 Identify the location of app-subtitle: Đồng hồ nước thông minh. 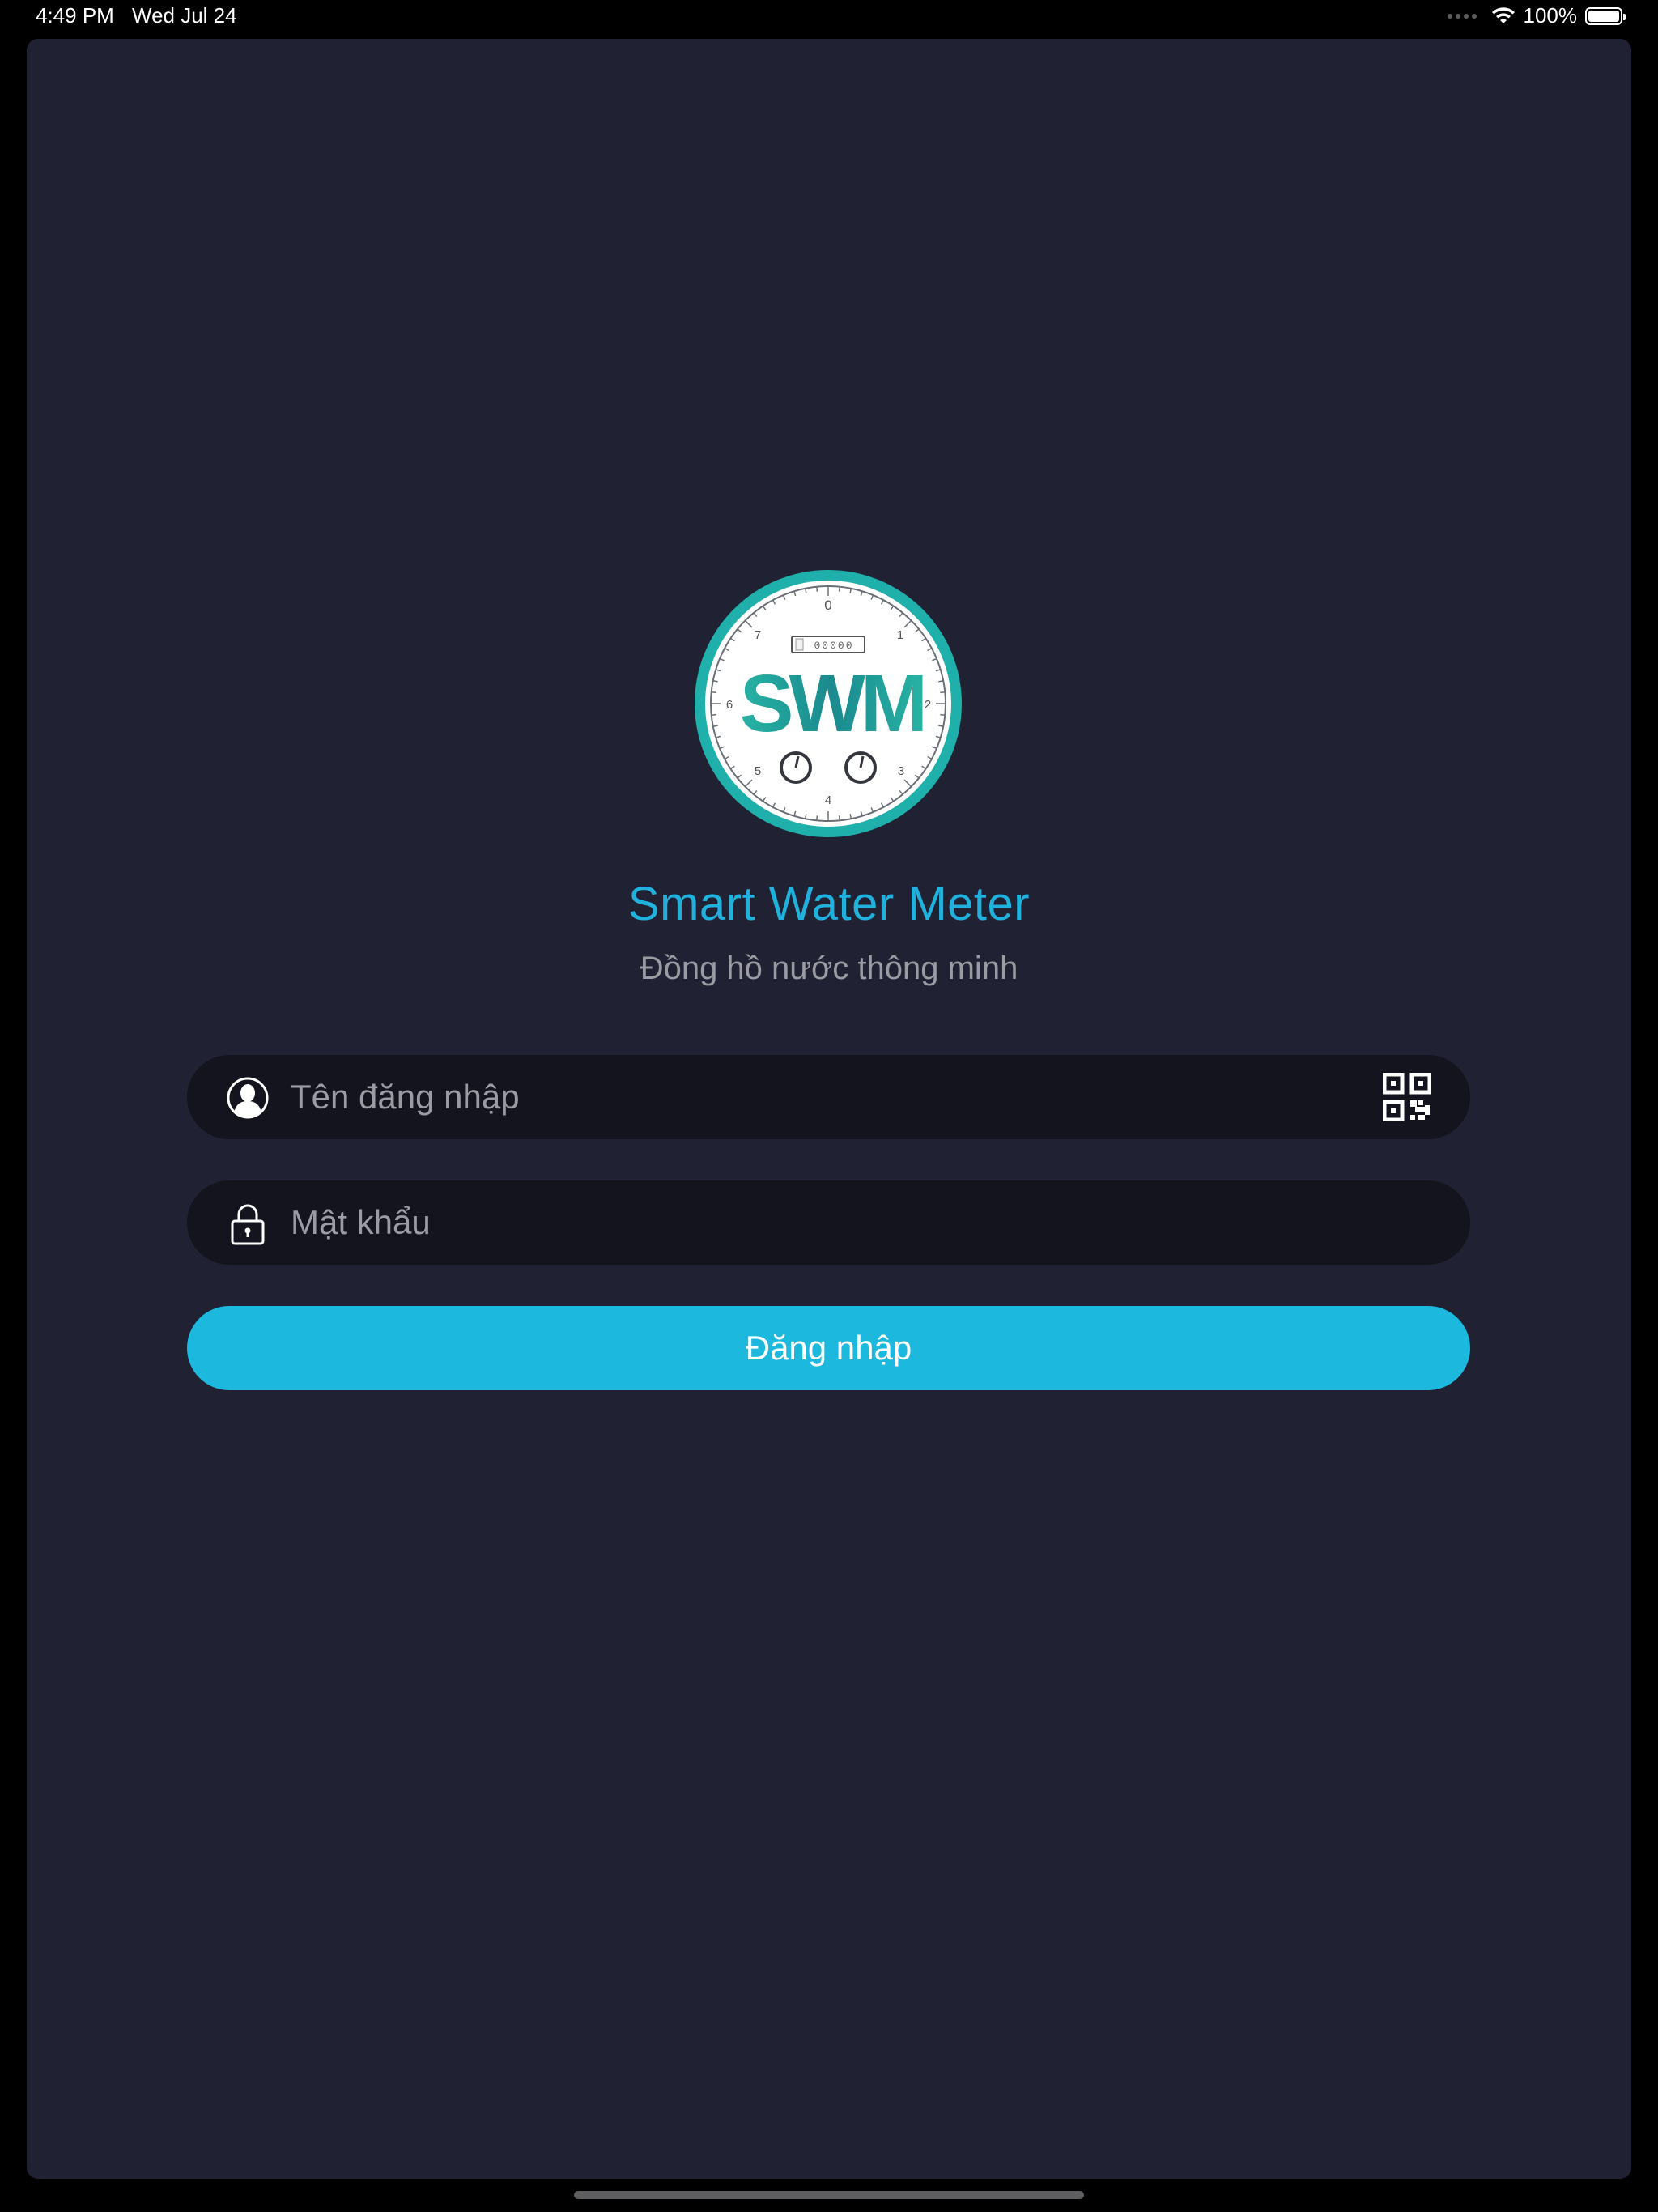
(829, 969).